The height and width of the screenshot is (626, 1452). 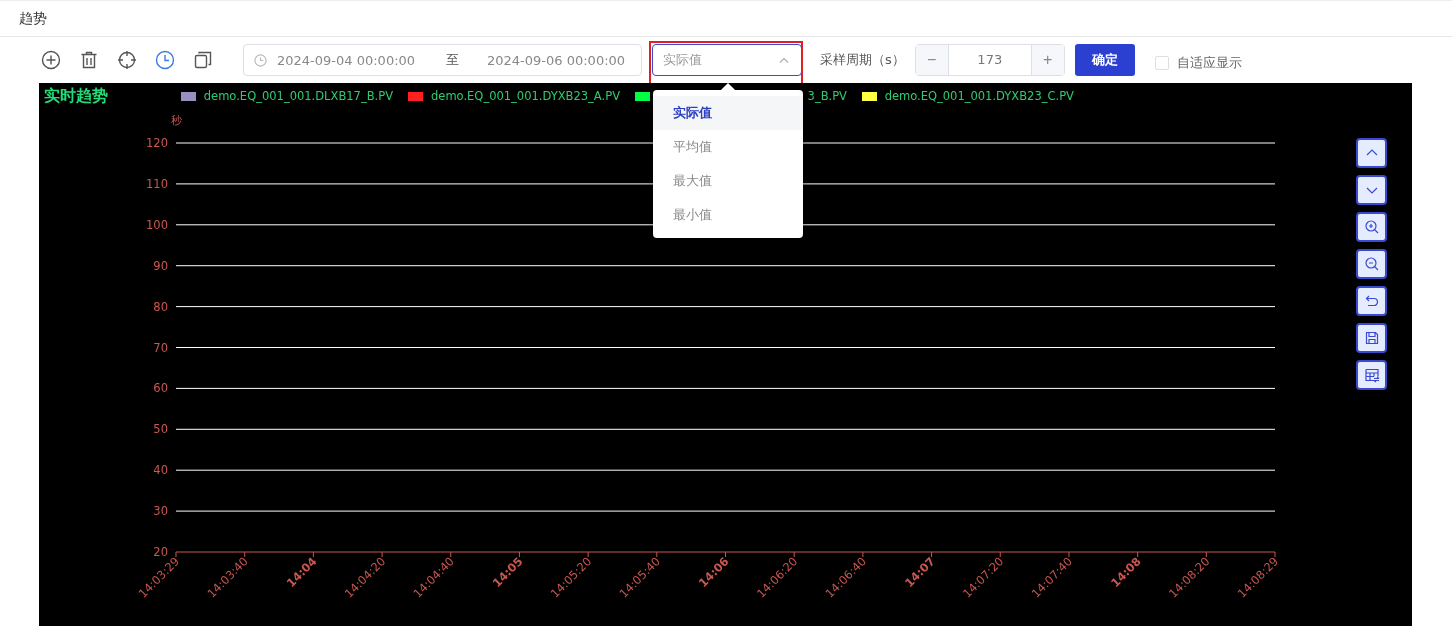 I want to click on decrement-button: −, so click(x=931, y=60).